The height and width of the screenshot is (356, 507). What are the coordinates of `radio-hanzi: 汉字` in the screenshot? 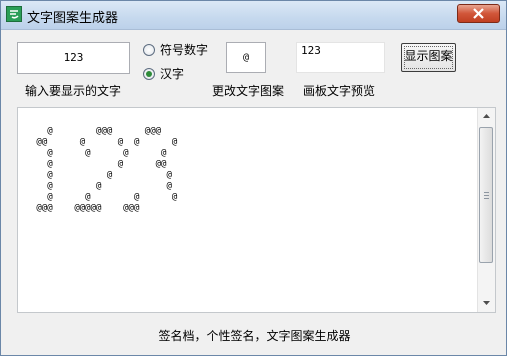 It's located at (163, 73).